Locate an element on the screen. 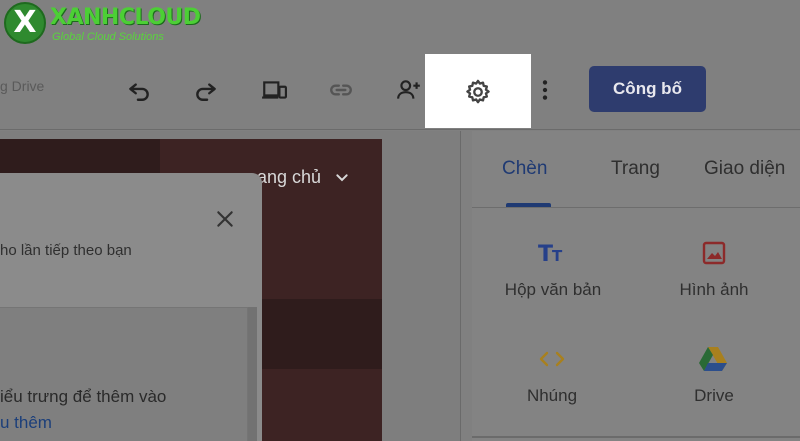  gear-icon is located at coordinates (478, 91).